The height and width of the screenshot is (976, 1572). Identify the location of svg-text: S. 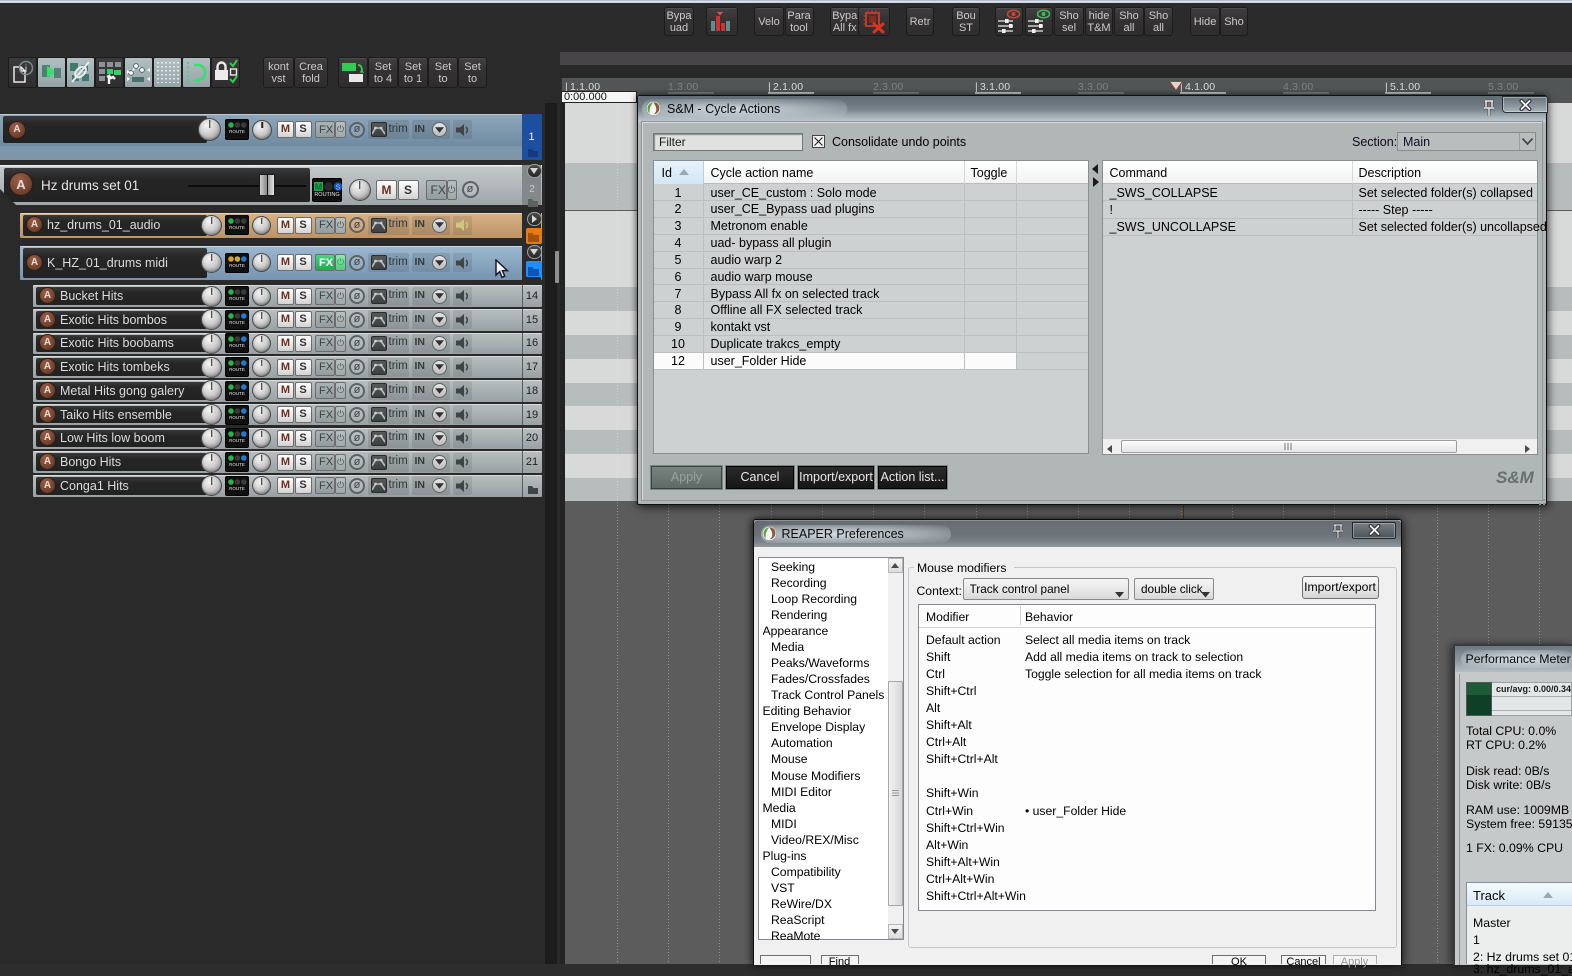
(338, 188).